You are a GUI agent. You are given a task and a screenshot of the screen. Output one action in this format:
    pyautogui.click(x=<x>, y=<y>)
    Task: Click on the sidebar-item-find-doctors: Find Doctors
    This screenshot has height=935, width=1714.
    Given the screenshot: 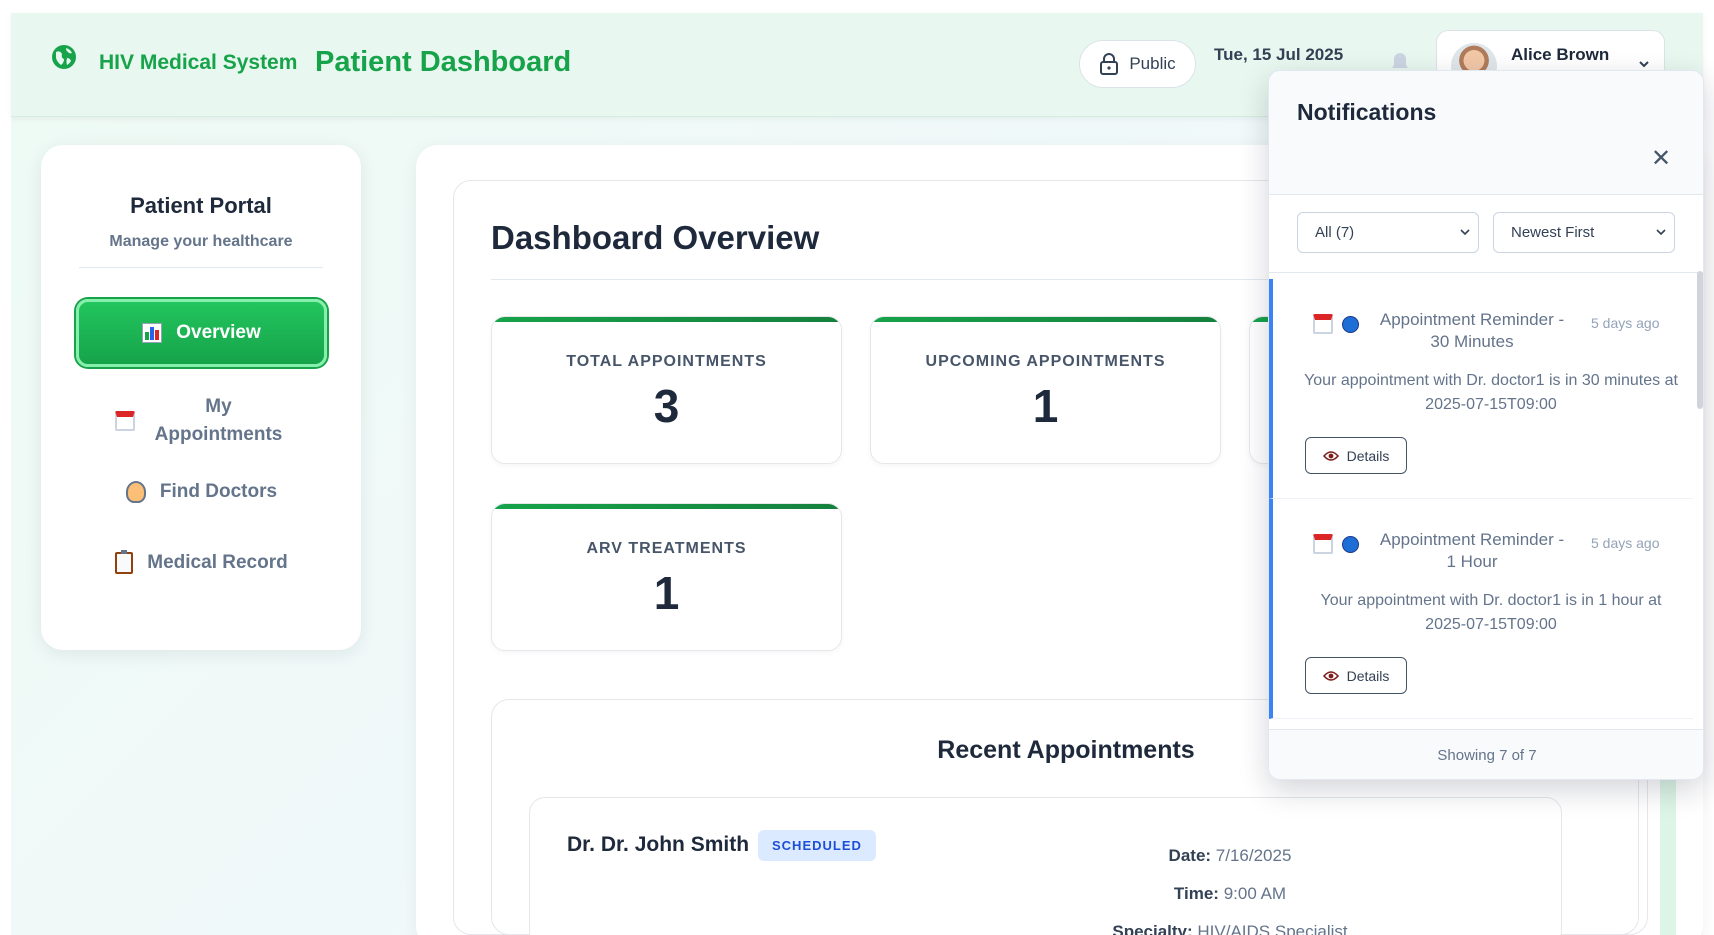 What is the action you would take?
    pyautogui.click(x=201, y=492)
    